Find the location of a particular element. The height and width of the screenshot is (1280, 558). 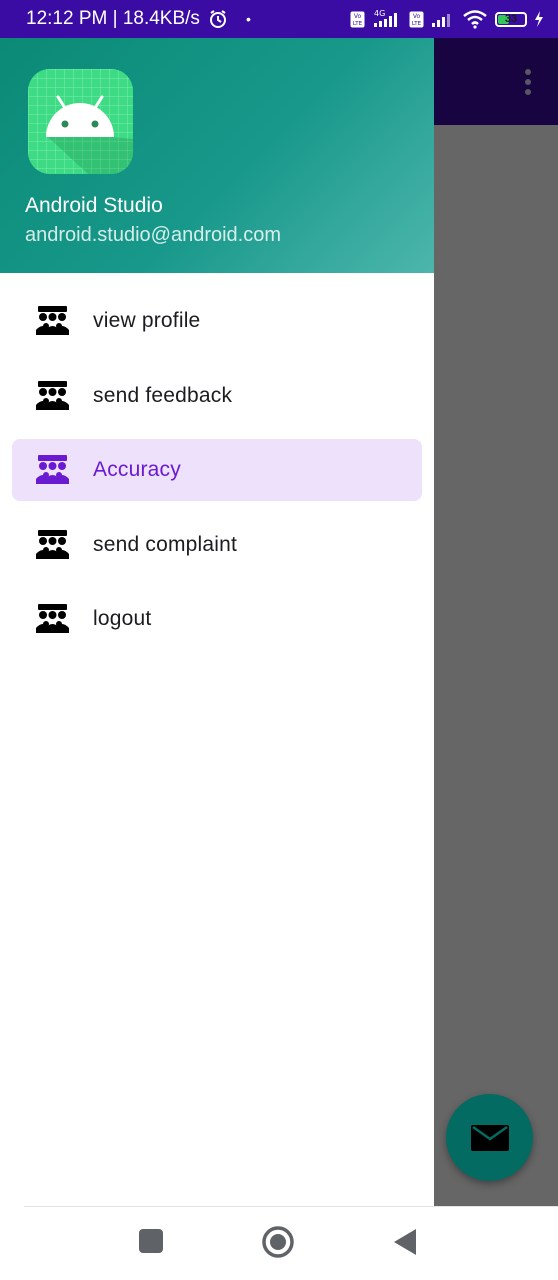

battery-icon: 33 is located at coordinates (511, 19).